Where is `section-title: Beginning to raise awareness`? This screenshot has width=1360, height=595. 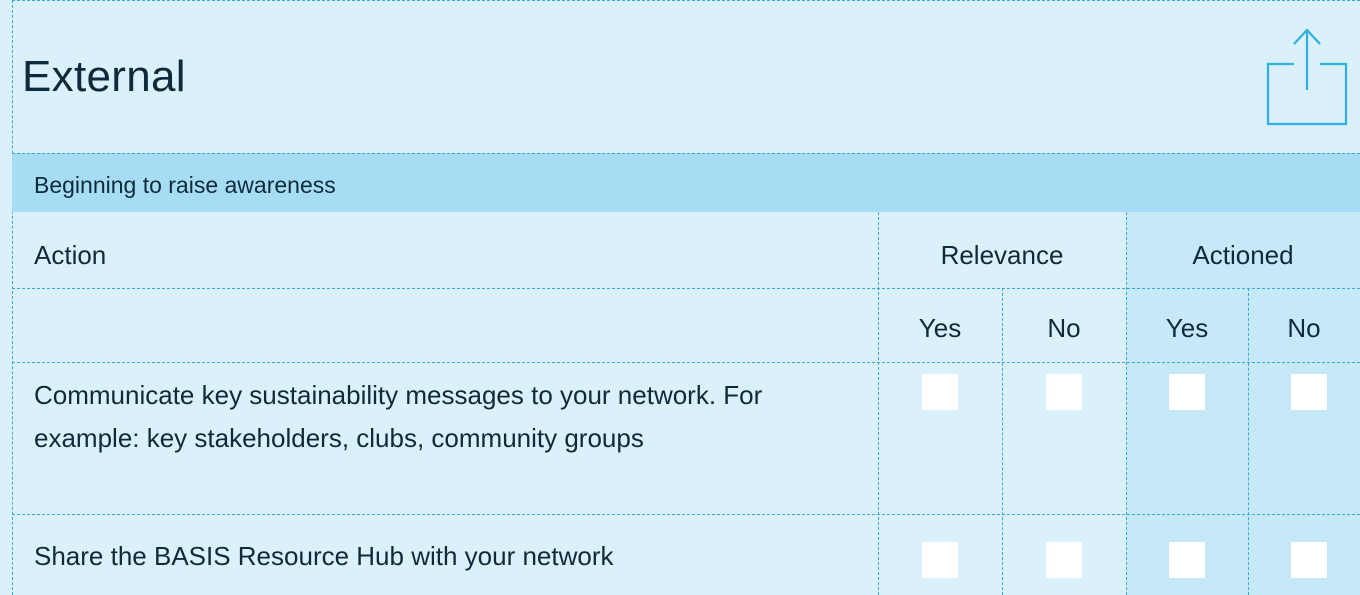
section-title: Beginning to raise awareness is located at coordinates (185, 185).